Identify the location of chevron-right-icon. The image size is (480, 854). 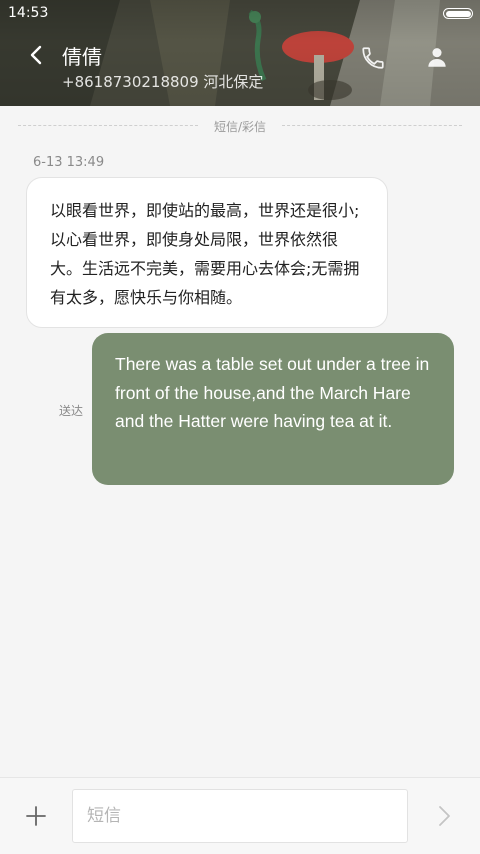
(444, 816).